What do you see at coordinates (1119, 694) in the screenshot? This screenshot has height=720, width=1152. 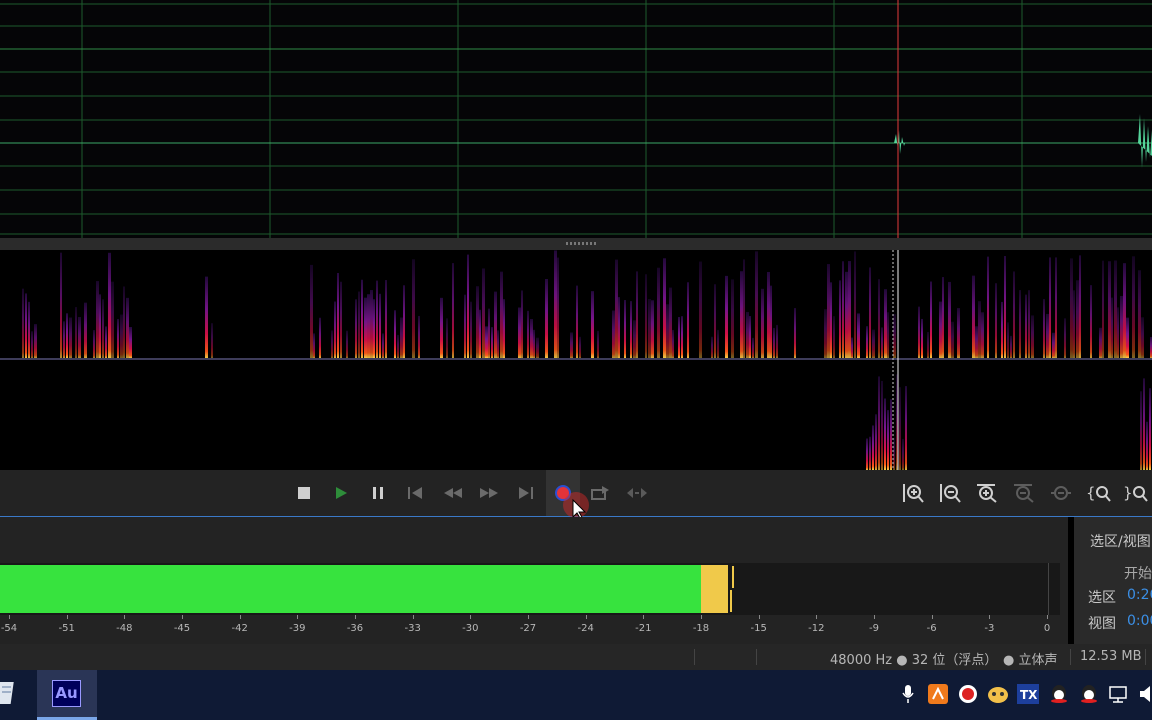 I see `network-icon` at bounding box center [1119, 694].